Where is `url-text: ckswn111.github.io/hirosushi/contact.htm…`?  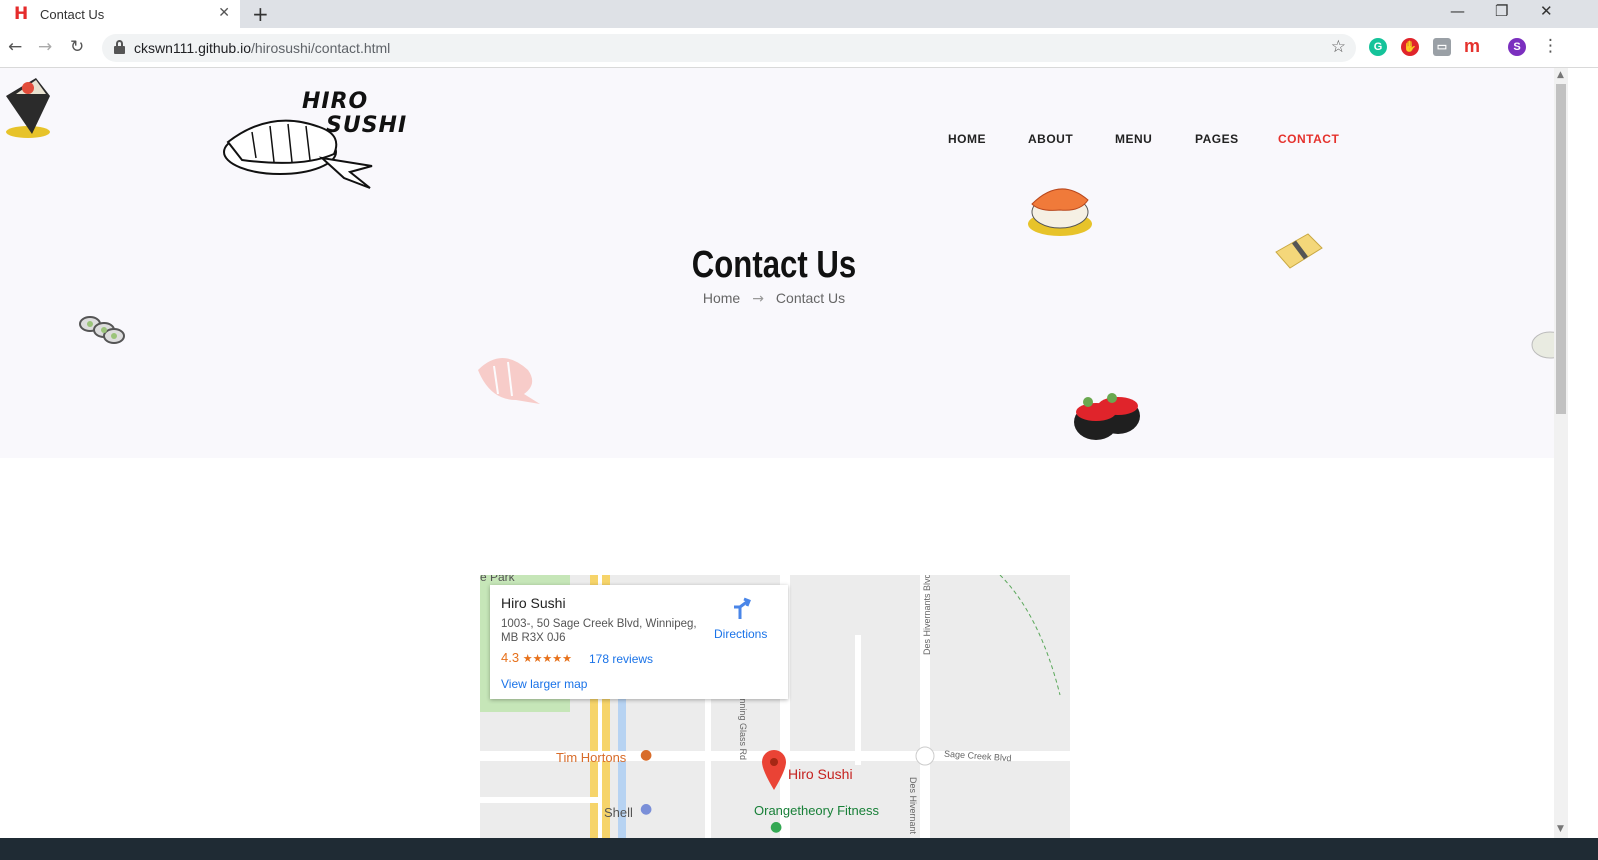 url-text: ckswn111.github.io/hirosushi/contact.htm… is located at coordinates (262, 48).